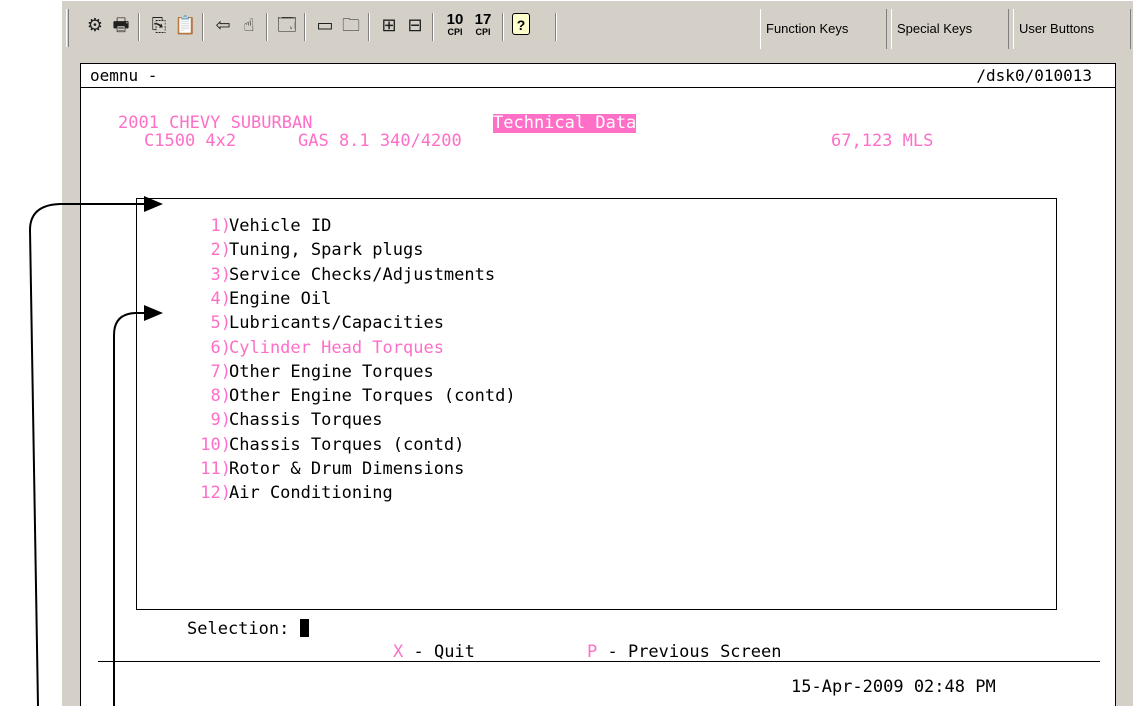 This screenshot has width=1133, height=706. What do you see at coordinates (280, 226) in the screenshot?
I see `menu-item-label: Vehicle ID` at bounding box center [280, 226].